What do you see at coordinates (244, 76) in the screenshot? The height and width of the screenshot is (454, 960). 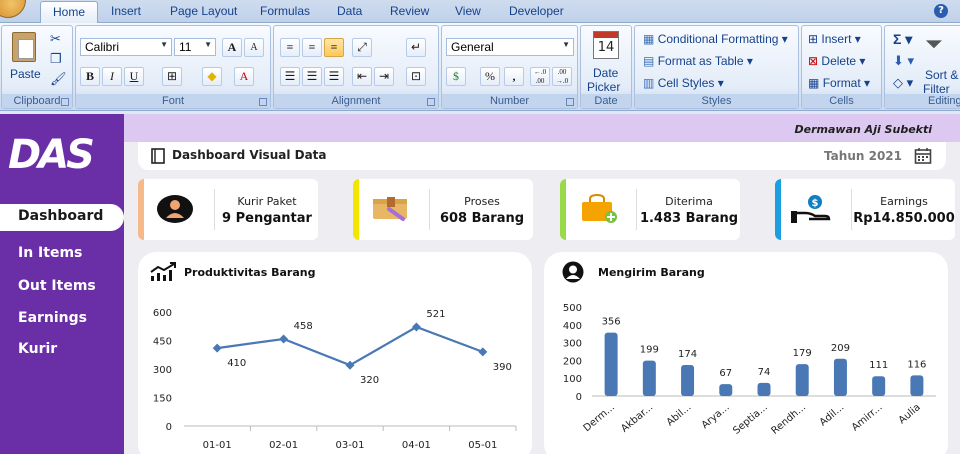 I see `font-color-icon: A` at bounding box center [244, 76].